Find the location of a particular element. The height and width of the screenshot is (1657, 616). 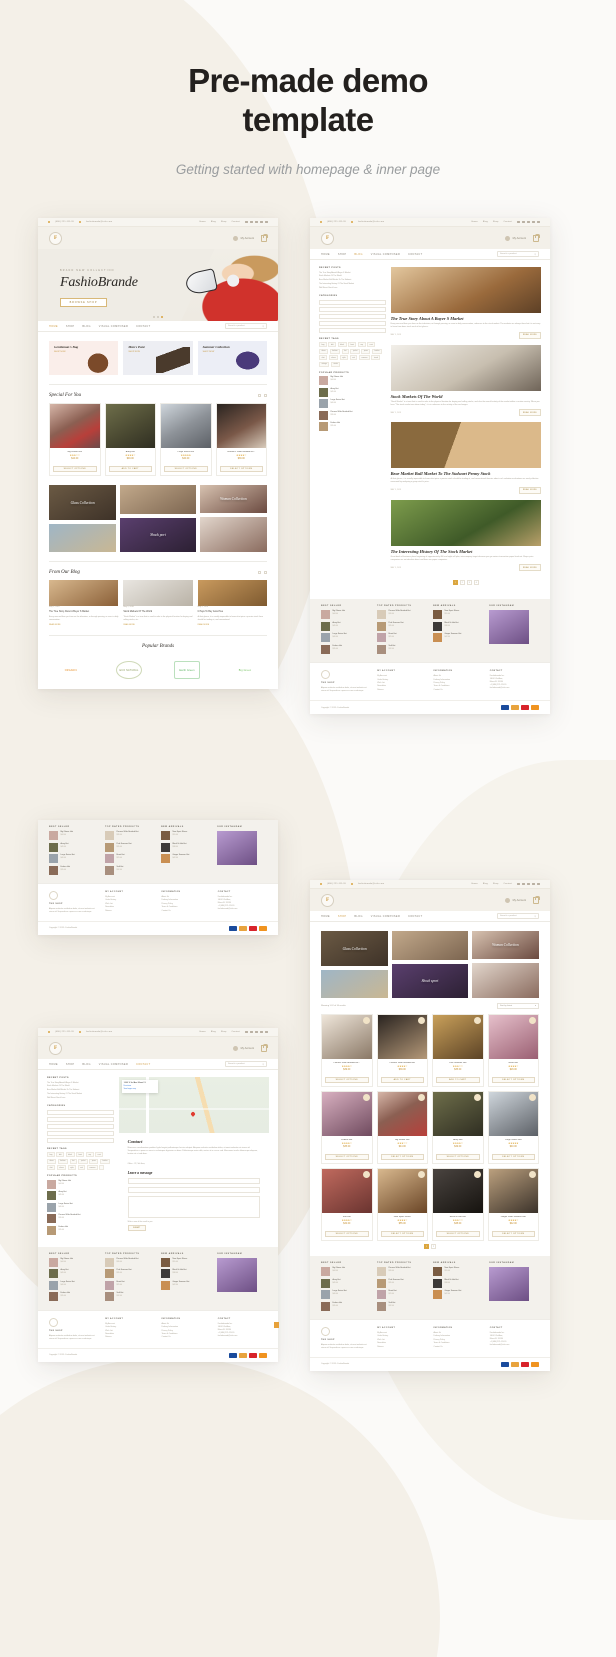

twitter-icon is located at coordinates (251, 222).